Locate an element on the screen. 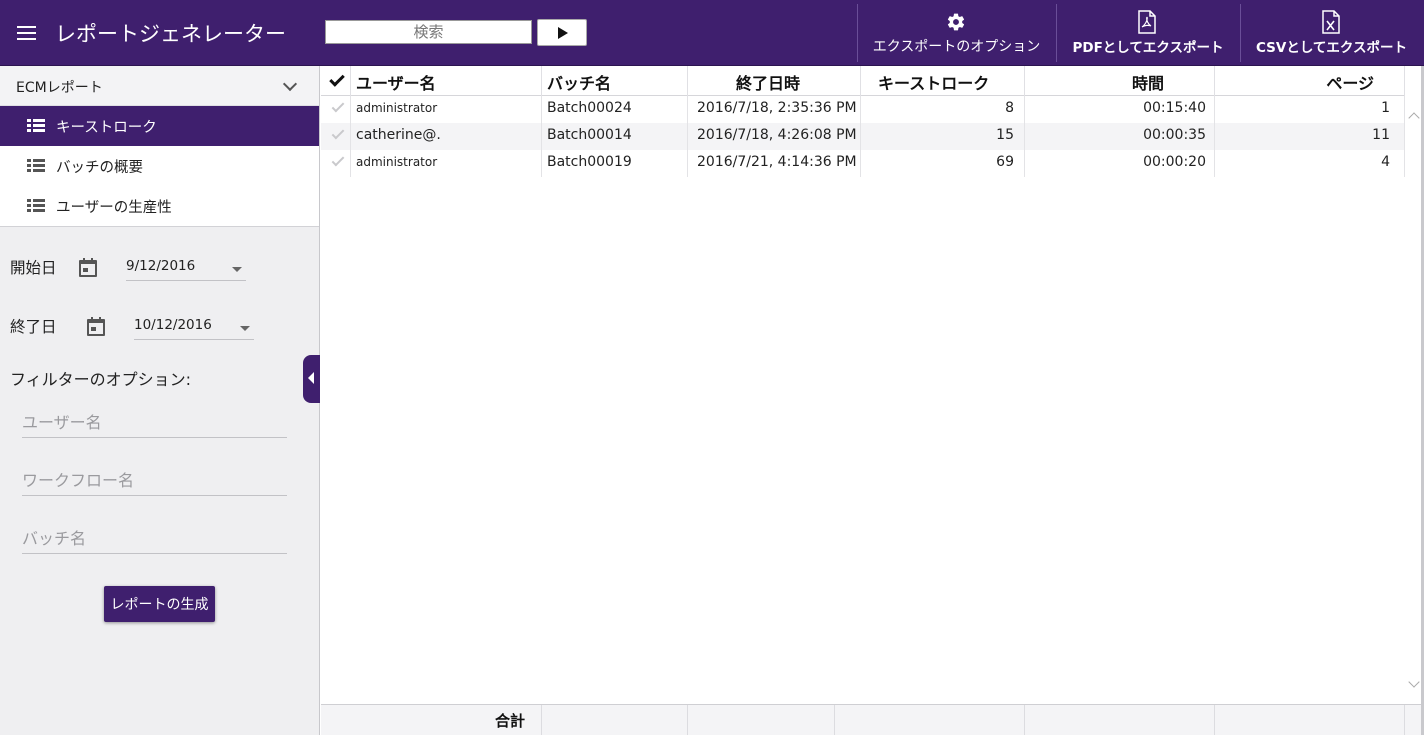 The height and width of the screenshot is (735, 1424). footer-total-label: 合計 is located at coordinates (431, 720).